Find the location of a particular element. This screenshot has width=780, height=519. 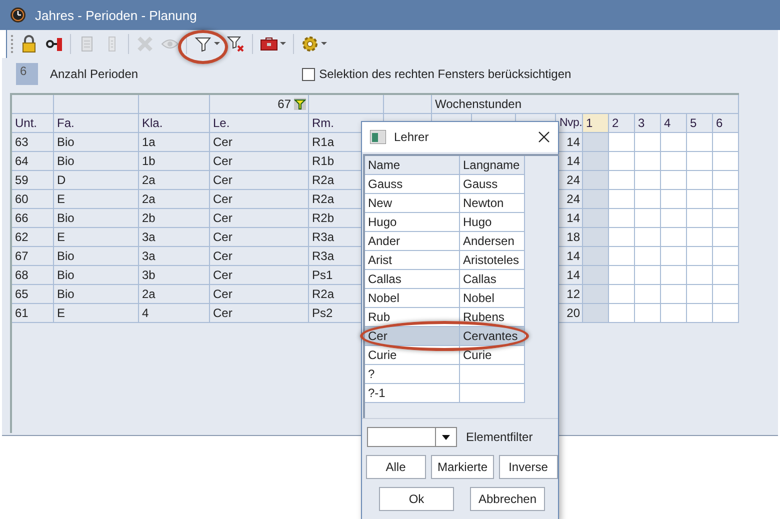

teacher-long-name: Aristoteles is located at coordinates (491, 260).